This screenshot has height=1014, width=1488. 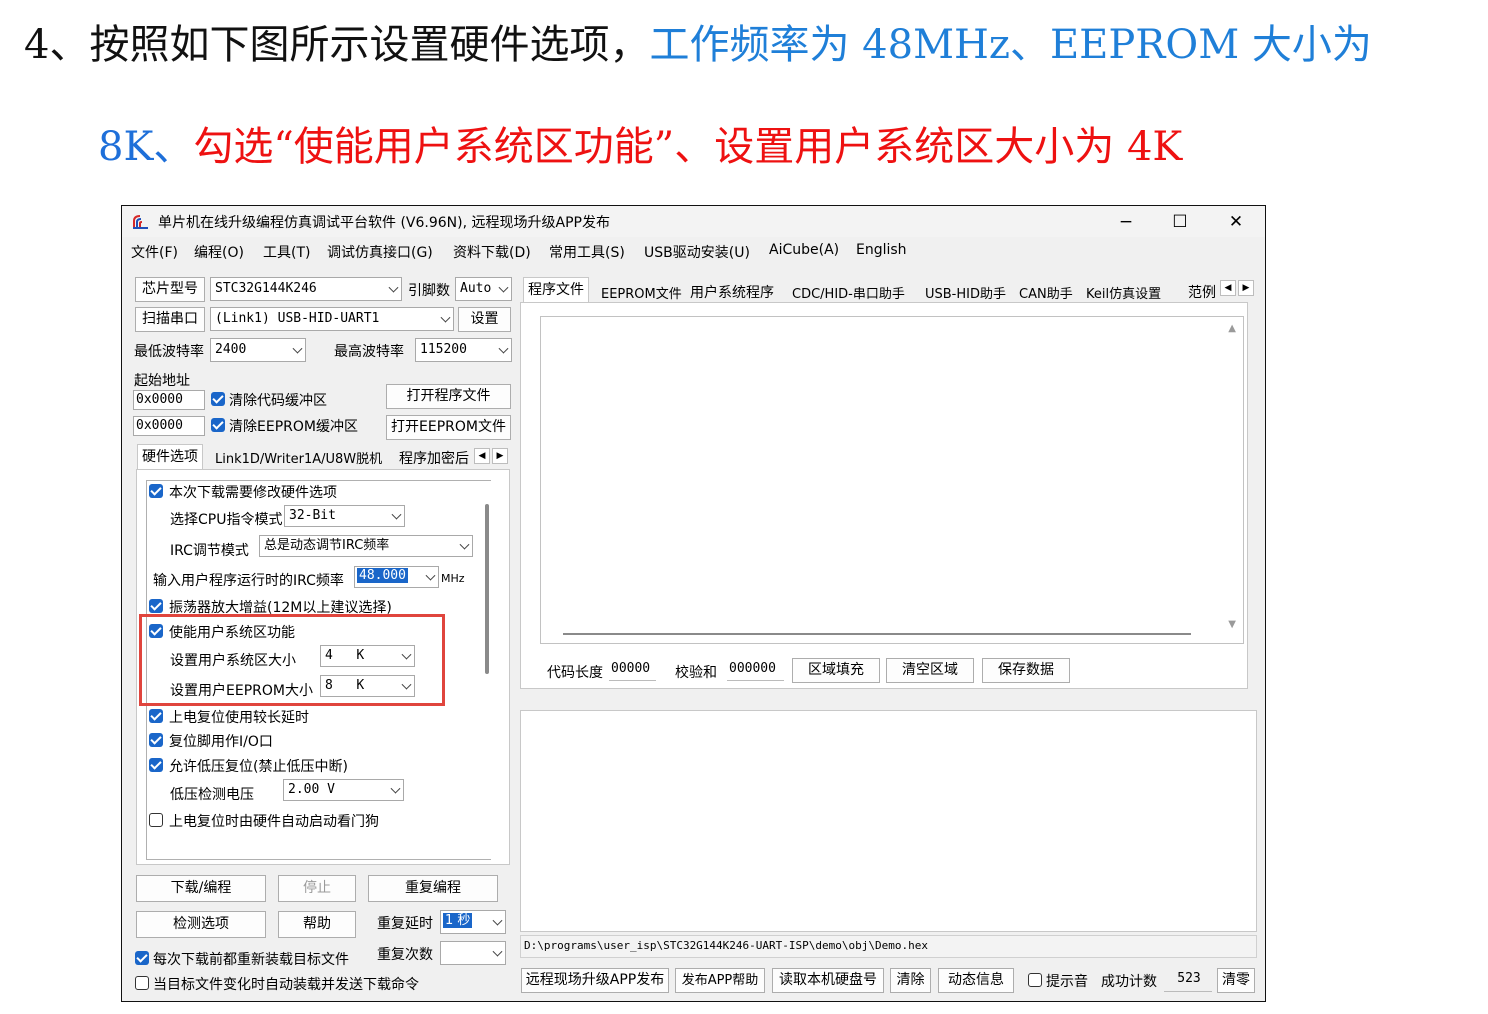 What do you see at coordinates (910, 980) in the screenshot?
I see `clear-log-button: 清除` at bounding box center [910, 980].